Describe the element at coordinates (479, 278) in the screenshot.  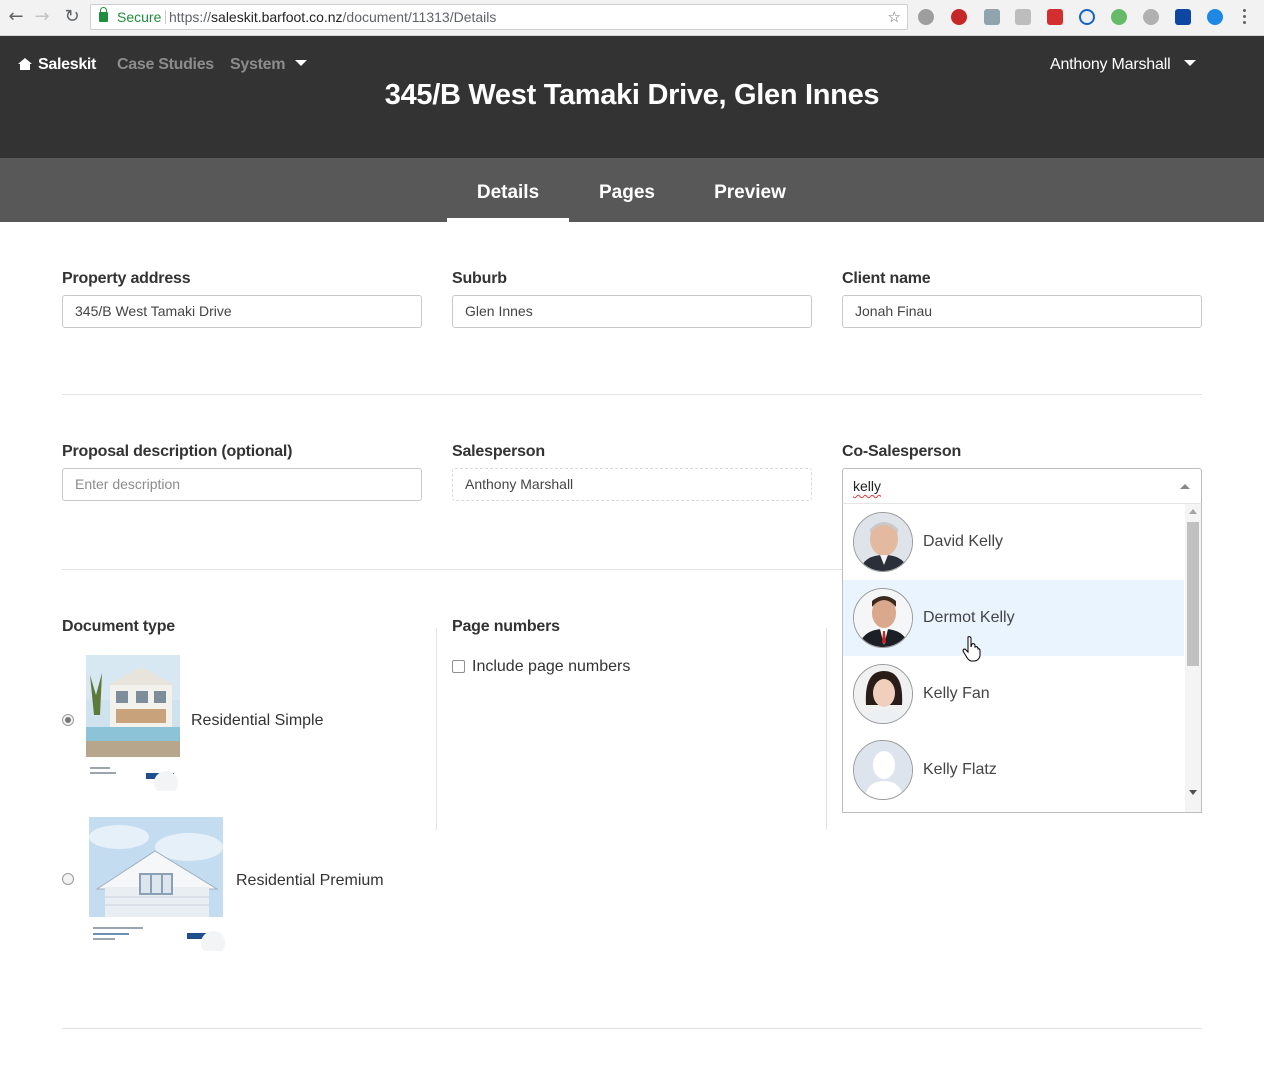
I see `suburb-label: Suburb` at that location.